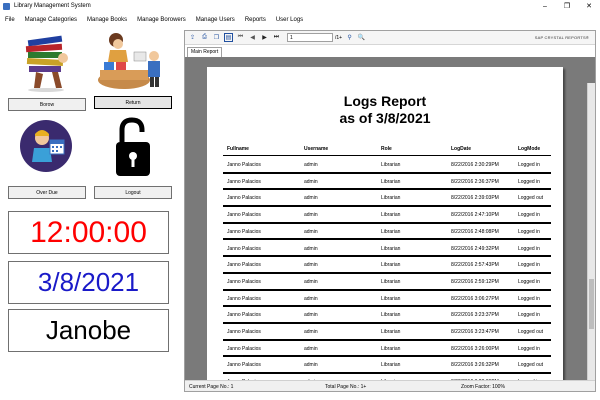  I want to click on first-page-icon: ⏮, so click(240, 37).